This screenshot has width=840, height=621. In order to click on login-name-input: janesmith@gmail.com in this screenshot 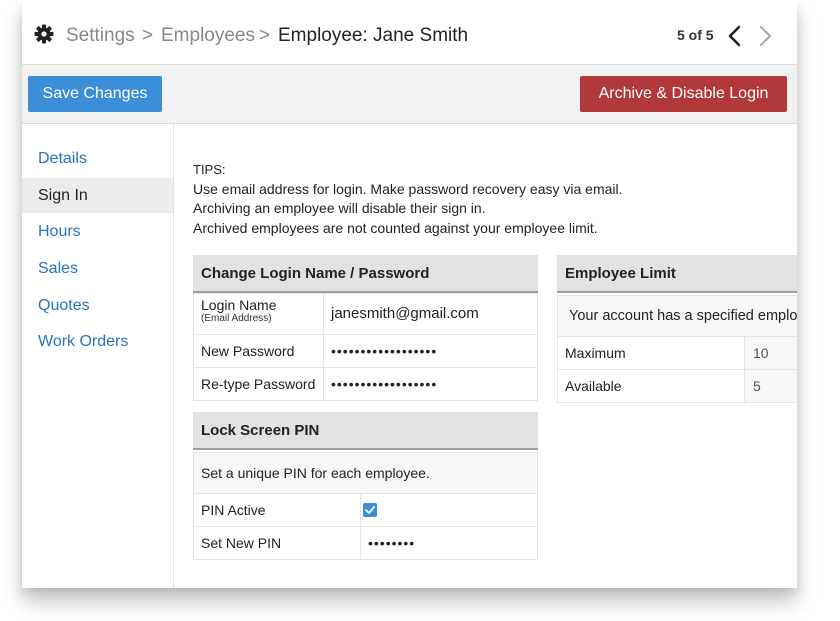, I will do `click(430, 314)`.